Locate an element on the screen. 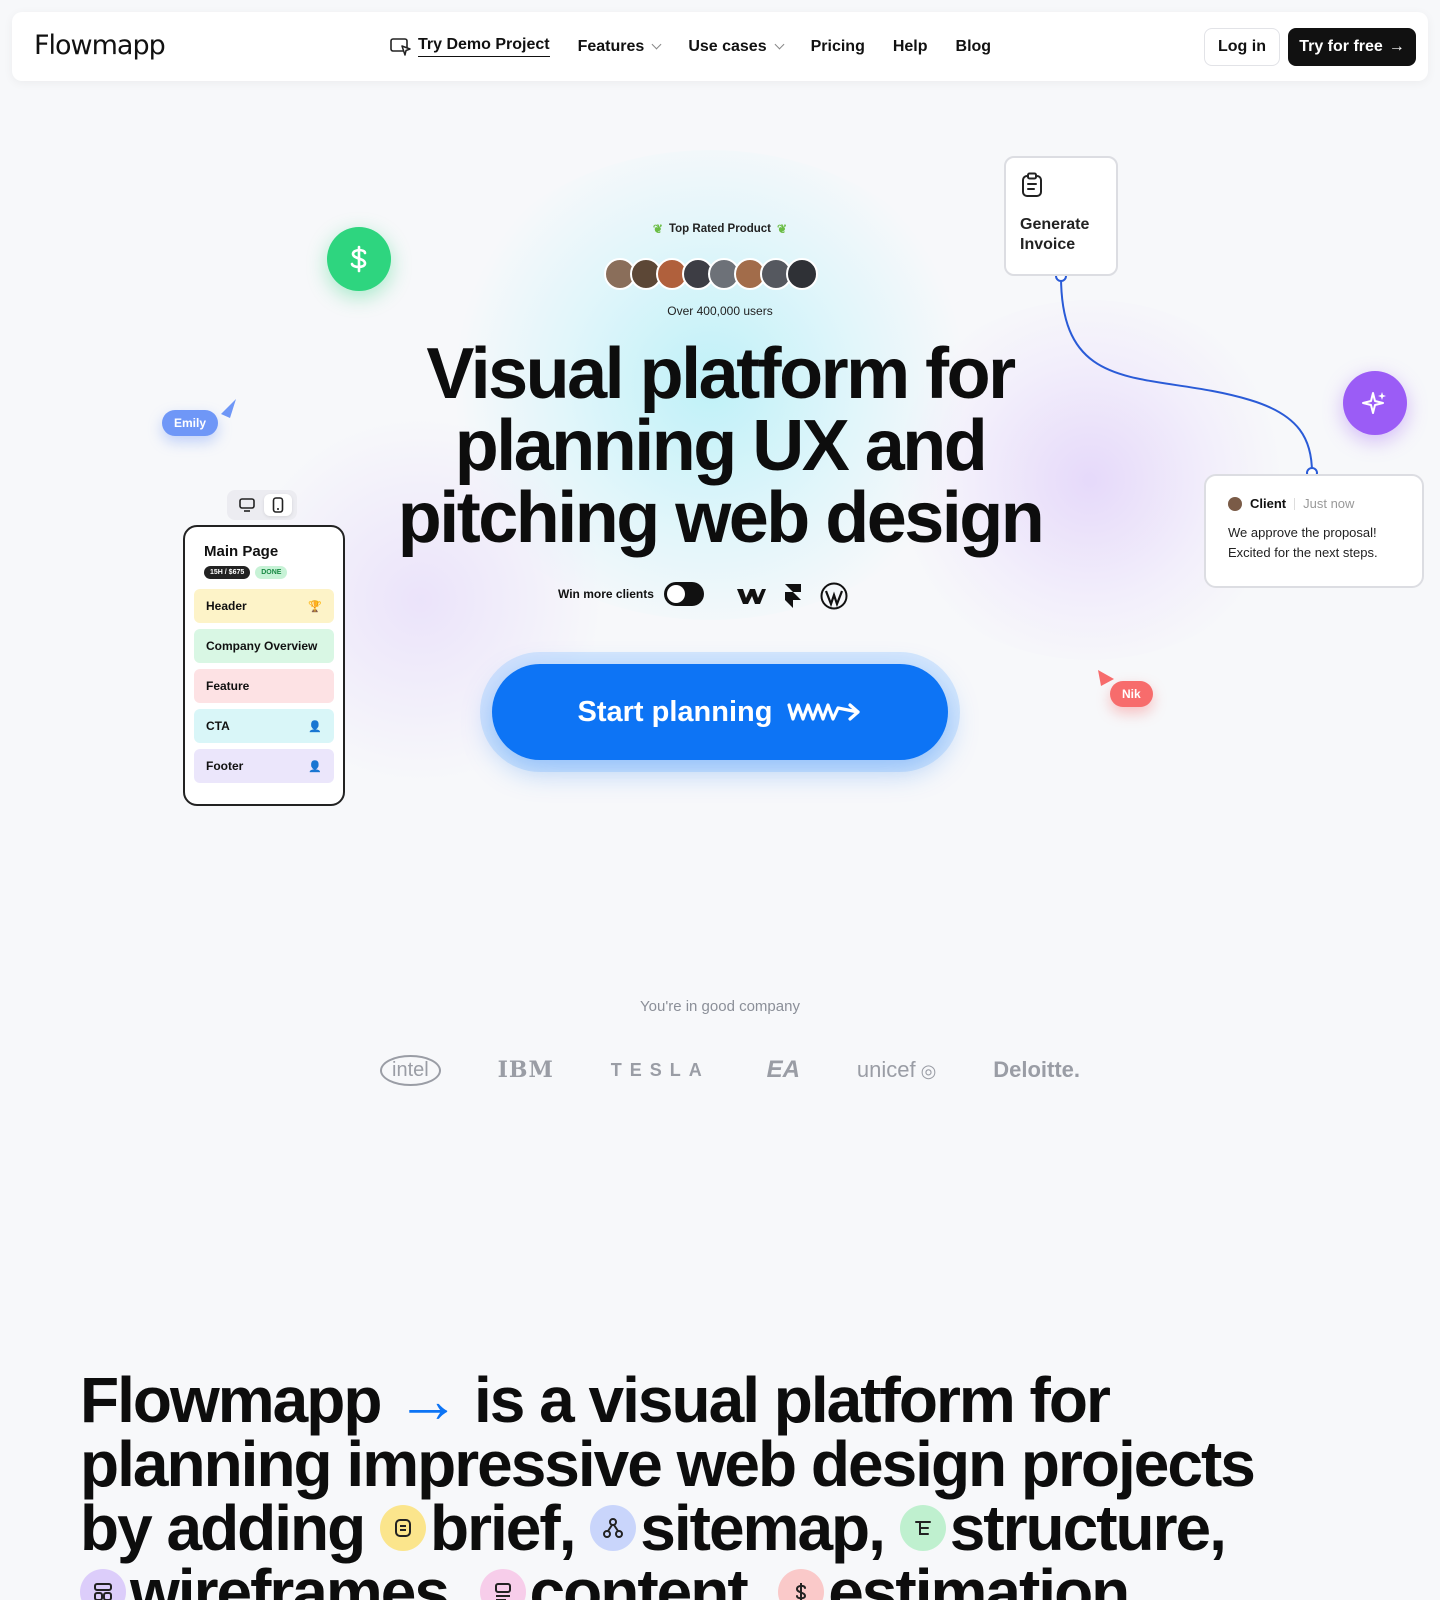 The image size is (1440, 1600). phone-badges: 15H / $675 DONE is located at coordinates (269, 572).